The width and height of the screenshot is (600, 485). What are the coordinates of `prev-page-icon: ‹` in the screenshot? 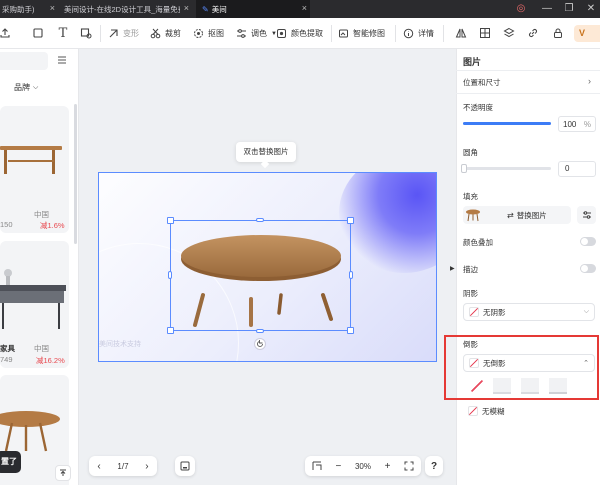 It's located at (98, 466).